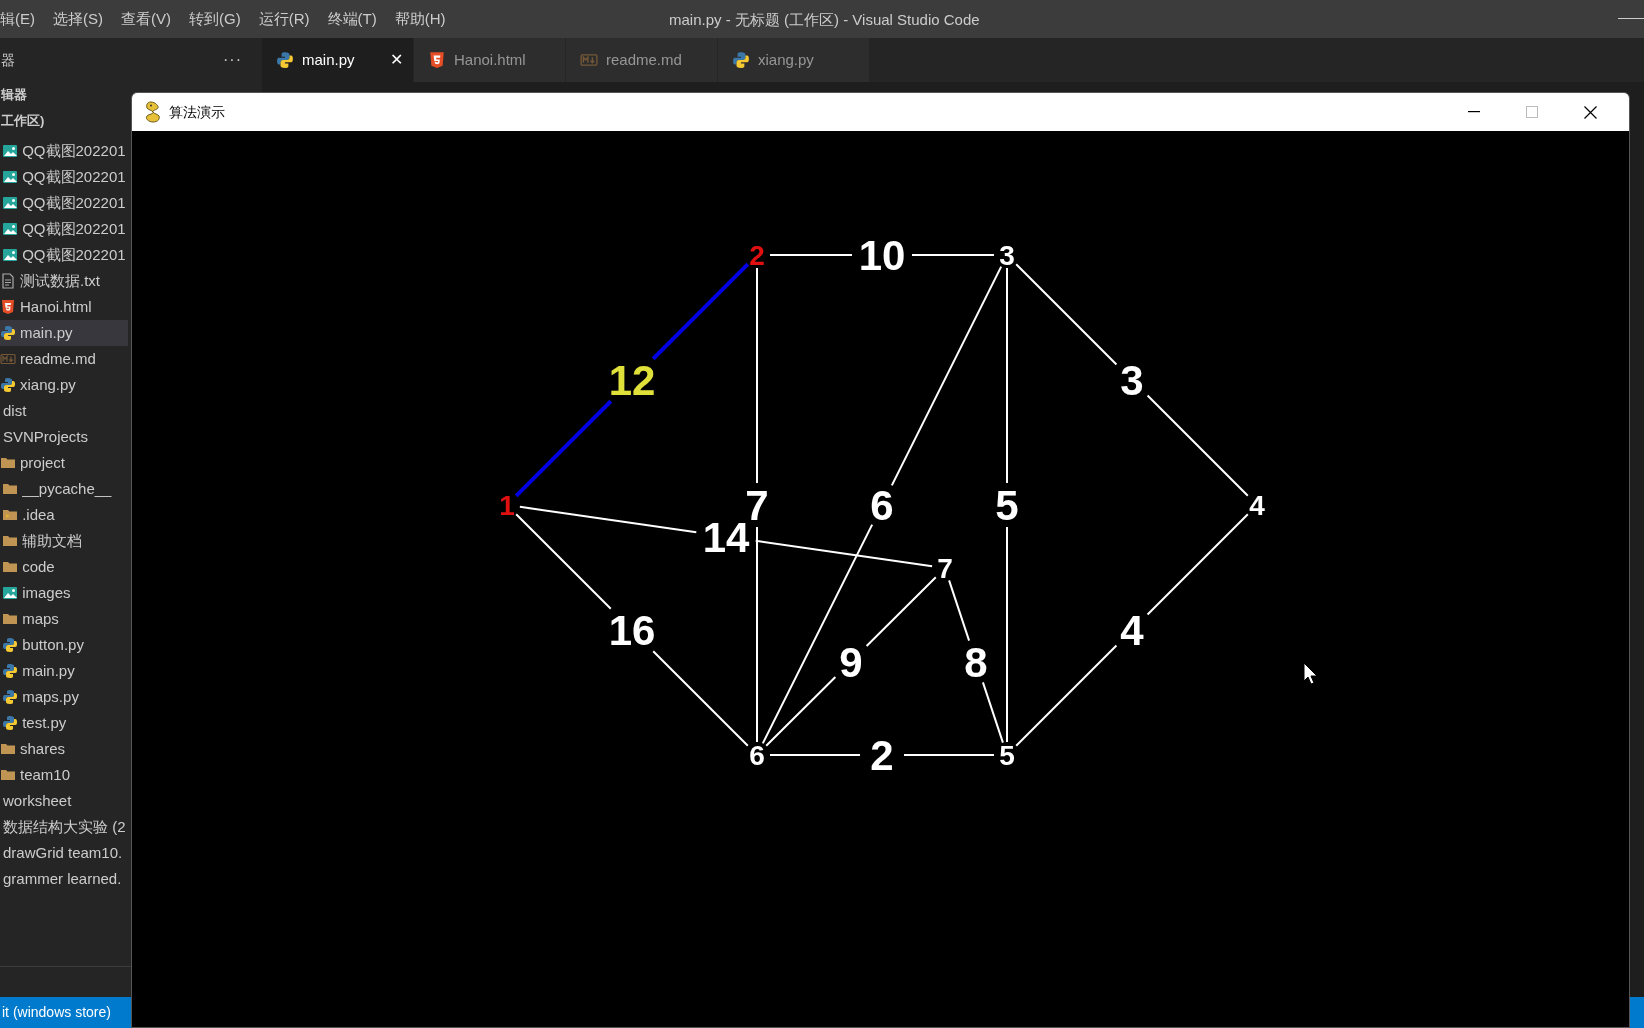 The image size is (1644, 1028). Describe the element at coordinates (507, 505) in the screenshot. I see `node-label: 1` at that location.